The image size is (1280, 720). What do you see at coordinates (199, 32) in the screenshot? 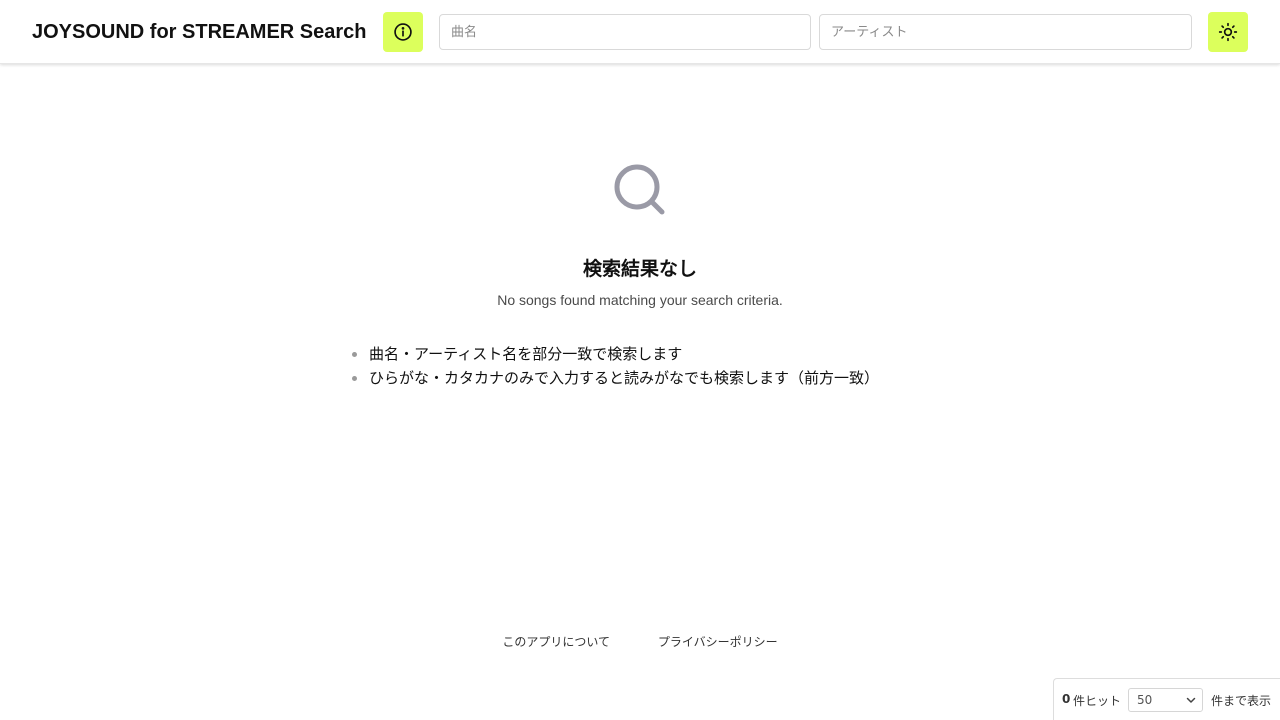
I see `app-title: JOYSOUND for STREAMER Search` at bounding box center [199, 32].